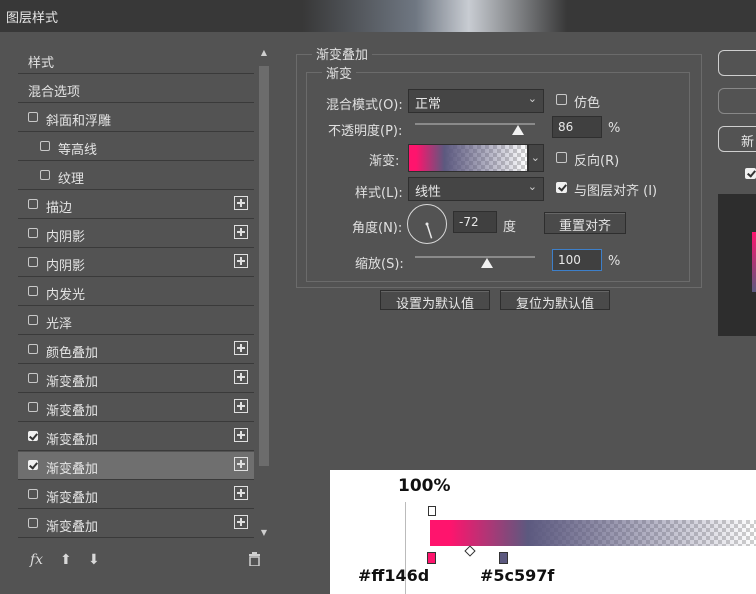  Describe the element at coordinates (78, 150) in the screenshot. I see `sidebar-item-label: 等高线` at that location.